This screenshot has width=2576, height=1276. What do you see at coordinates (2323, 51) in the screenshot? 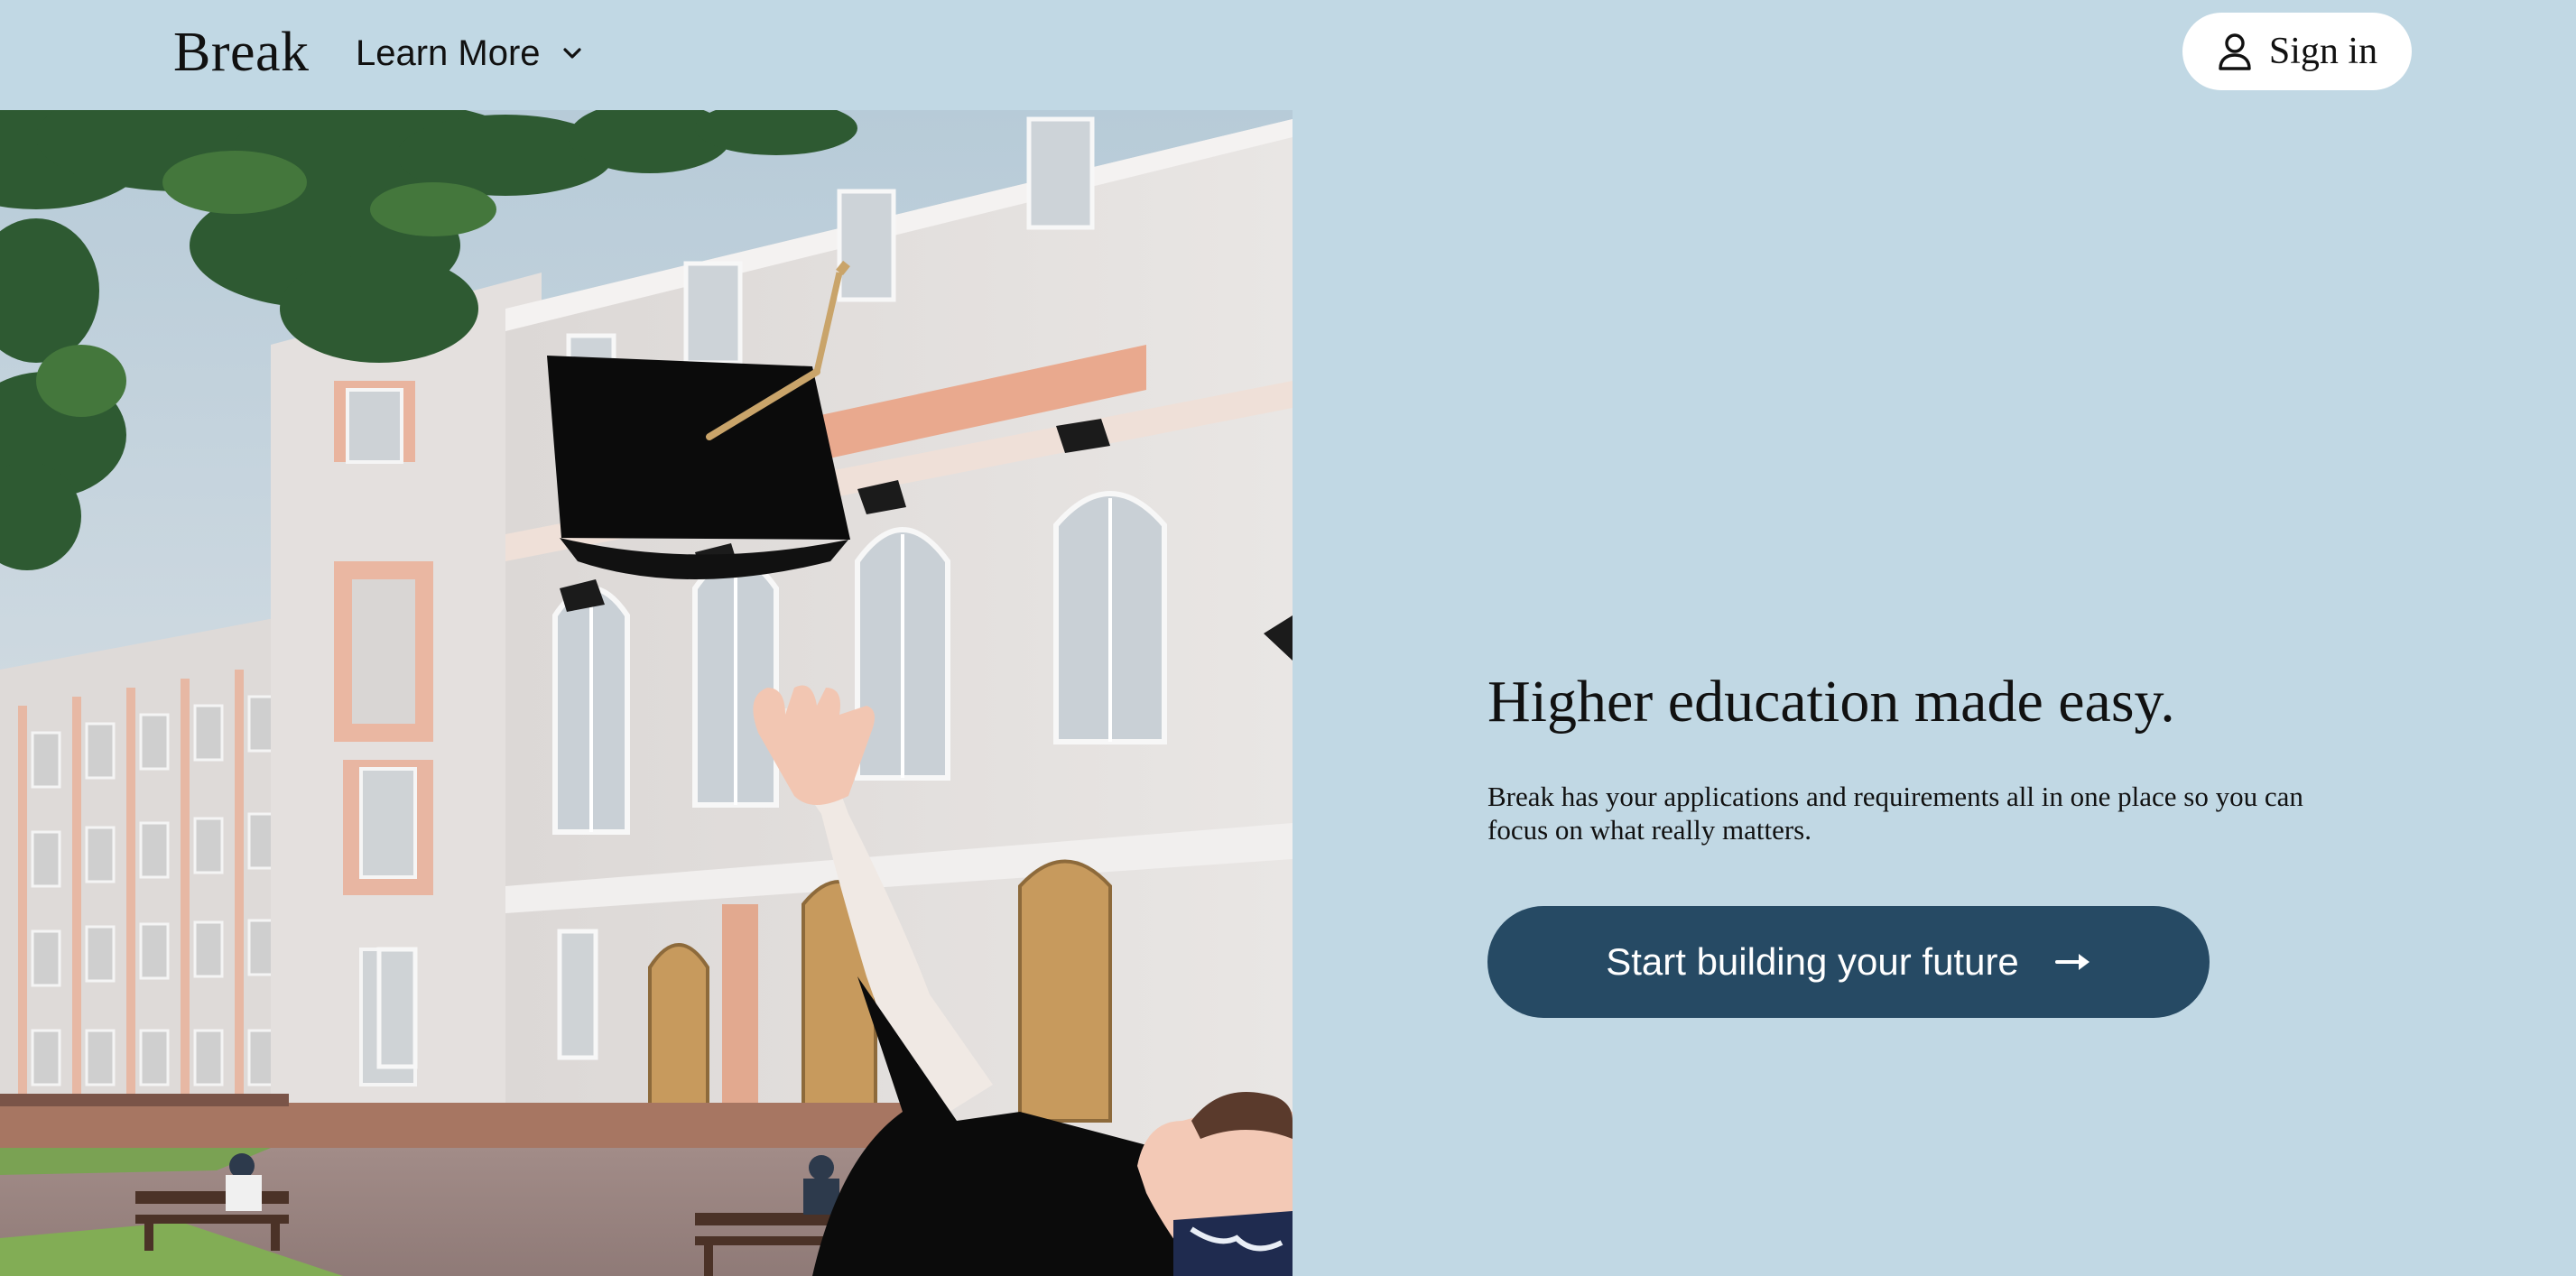
I see `sign-in-label: Sign in` at bounding box center [2323, 51].